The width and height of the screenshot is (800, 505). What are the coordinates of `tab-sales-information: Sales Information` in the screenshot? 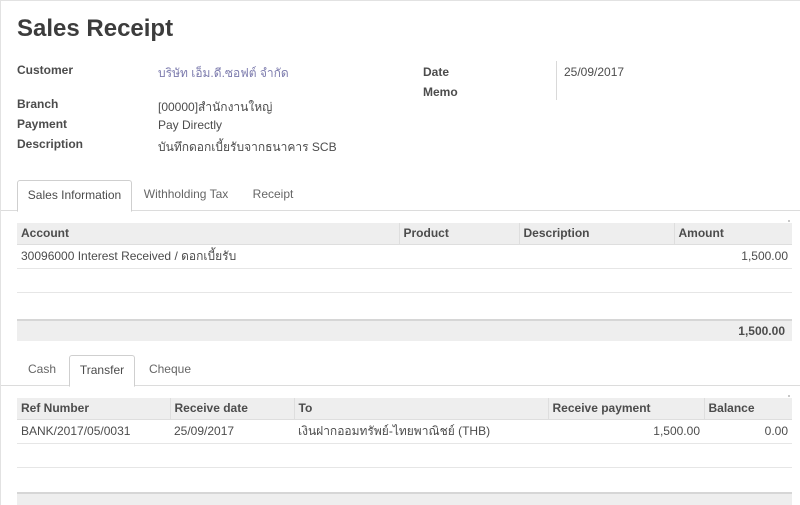 It's located at (74, 196).